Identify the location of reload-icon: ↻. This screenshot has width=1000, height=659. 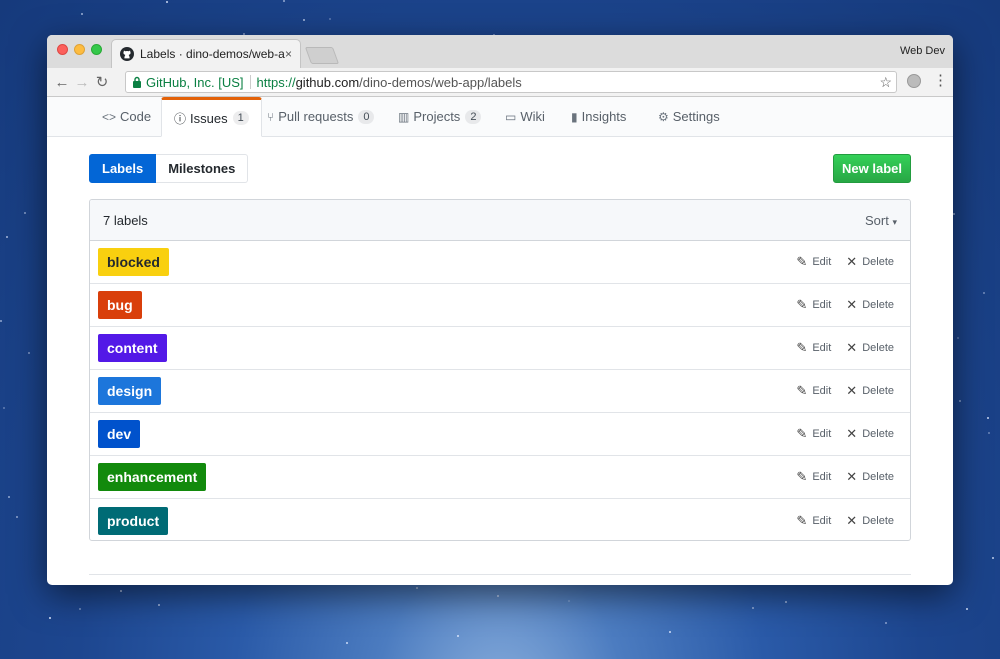
(102, 82).